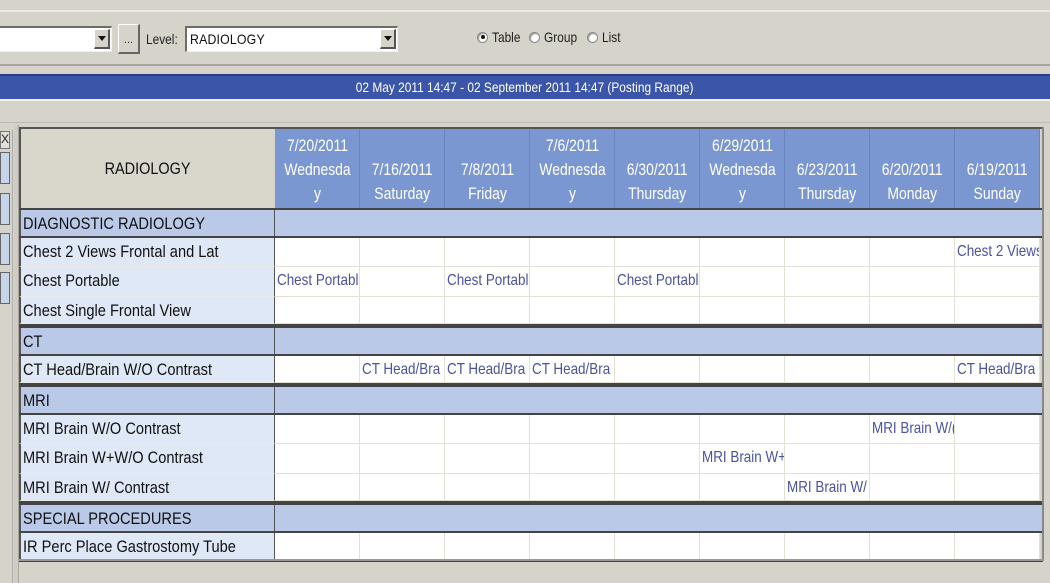 The image size is (1050, 583). Describe the element at coordinates (56, 39) in the screenshot. I see `filter-combo` at that location.